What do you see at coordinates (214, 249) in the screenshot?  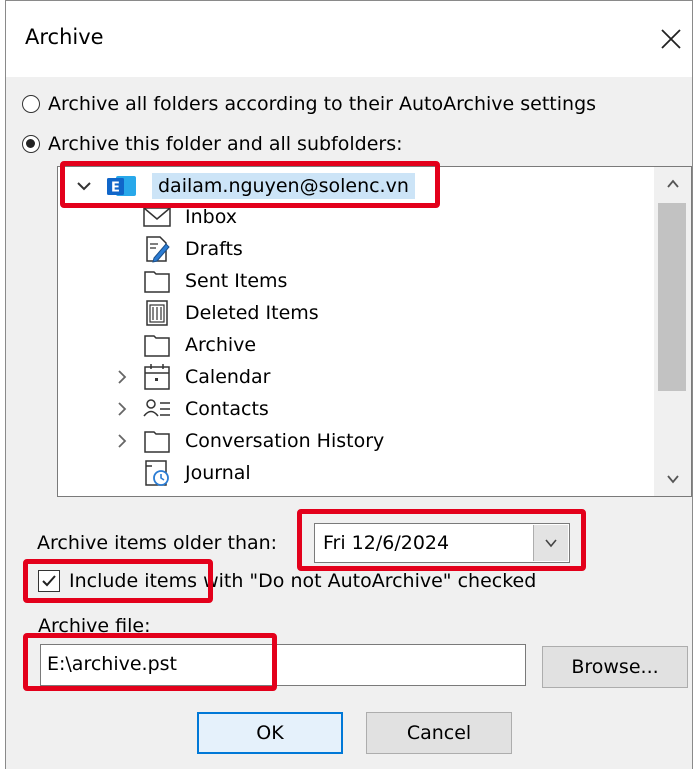 I see `tree-item-label: Drafts` at bounding box center [214, 249].